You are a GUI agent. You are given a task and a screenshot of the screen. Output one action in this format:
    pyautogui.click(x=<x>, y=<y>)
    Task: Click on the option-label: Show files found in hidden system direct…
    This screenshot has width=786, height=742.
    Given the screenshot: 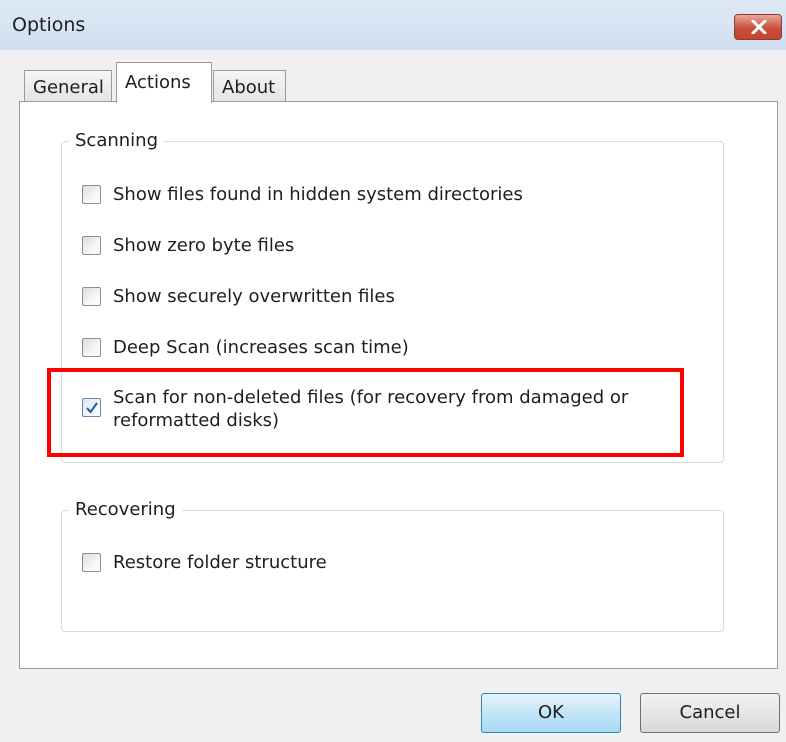 What is the action you would take?
    pyautogui.click(x=318, y=194)
    